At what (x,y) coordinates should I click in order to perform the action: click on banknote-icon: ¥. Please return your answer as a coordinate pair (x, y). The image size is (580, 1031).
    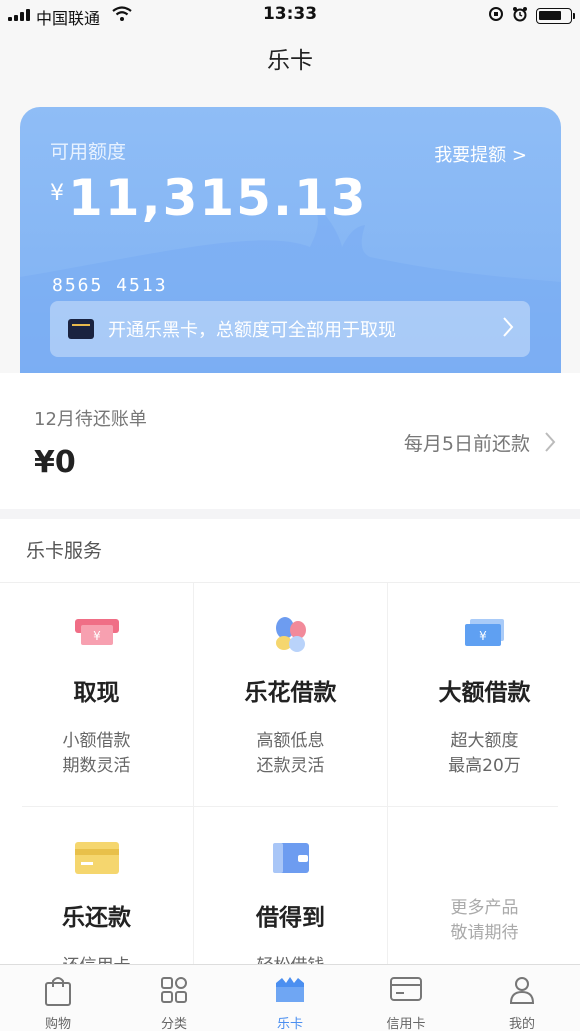
    Looking at the image, I should click on (485, 634).